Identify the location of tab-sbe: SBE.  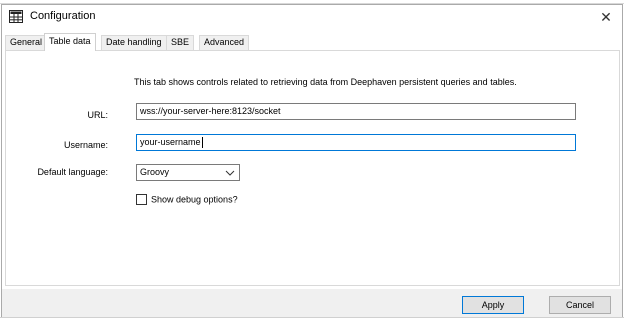
(180, 42).